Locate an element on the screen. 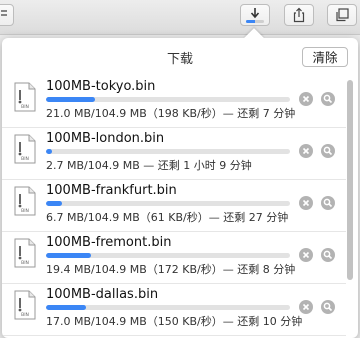  downloads-mini-progress-fill is located at coordinates (250, 21).